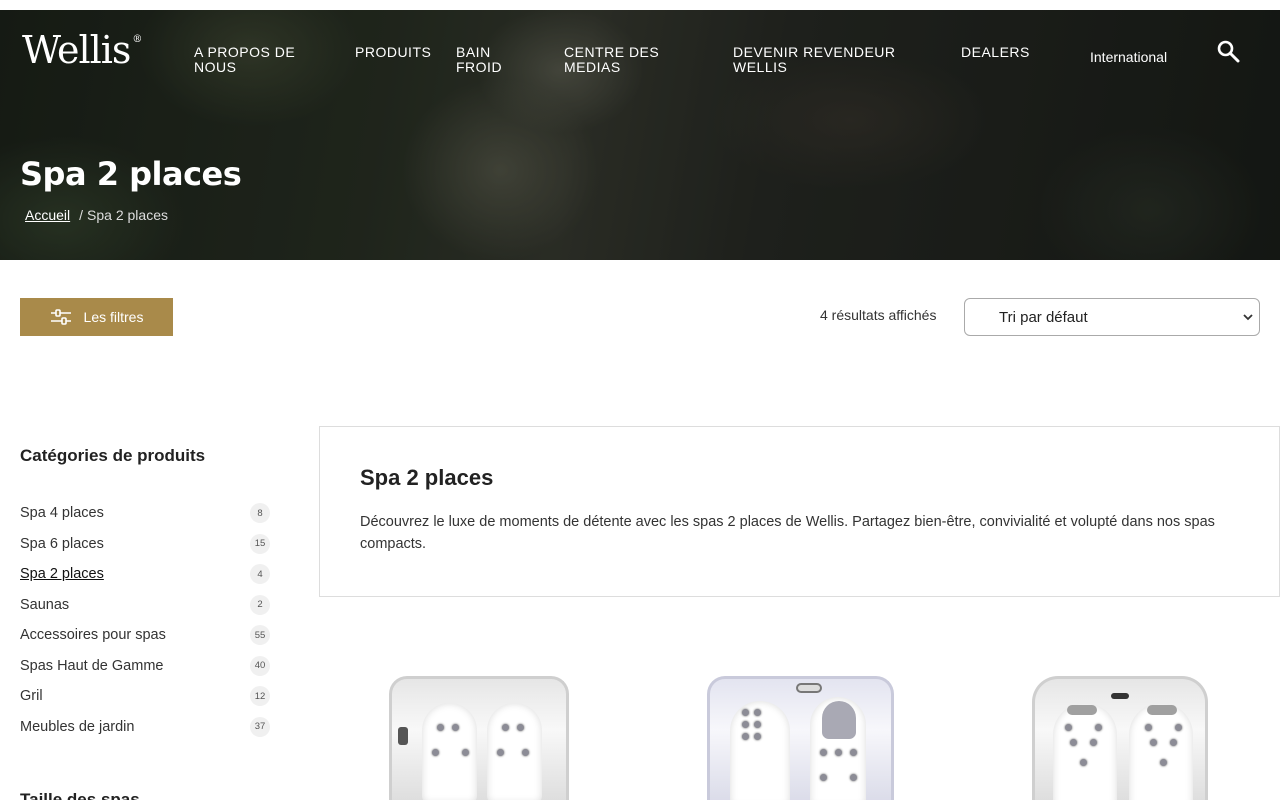 This screenshot has height=800, width=1280. Describe the element at coordinates (145, 544) in the screenshot. I see `category-item: Spa 6 places 15` at that location.